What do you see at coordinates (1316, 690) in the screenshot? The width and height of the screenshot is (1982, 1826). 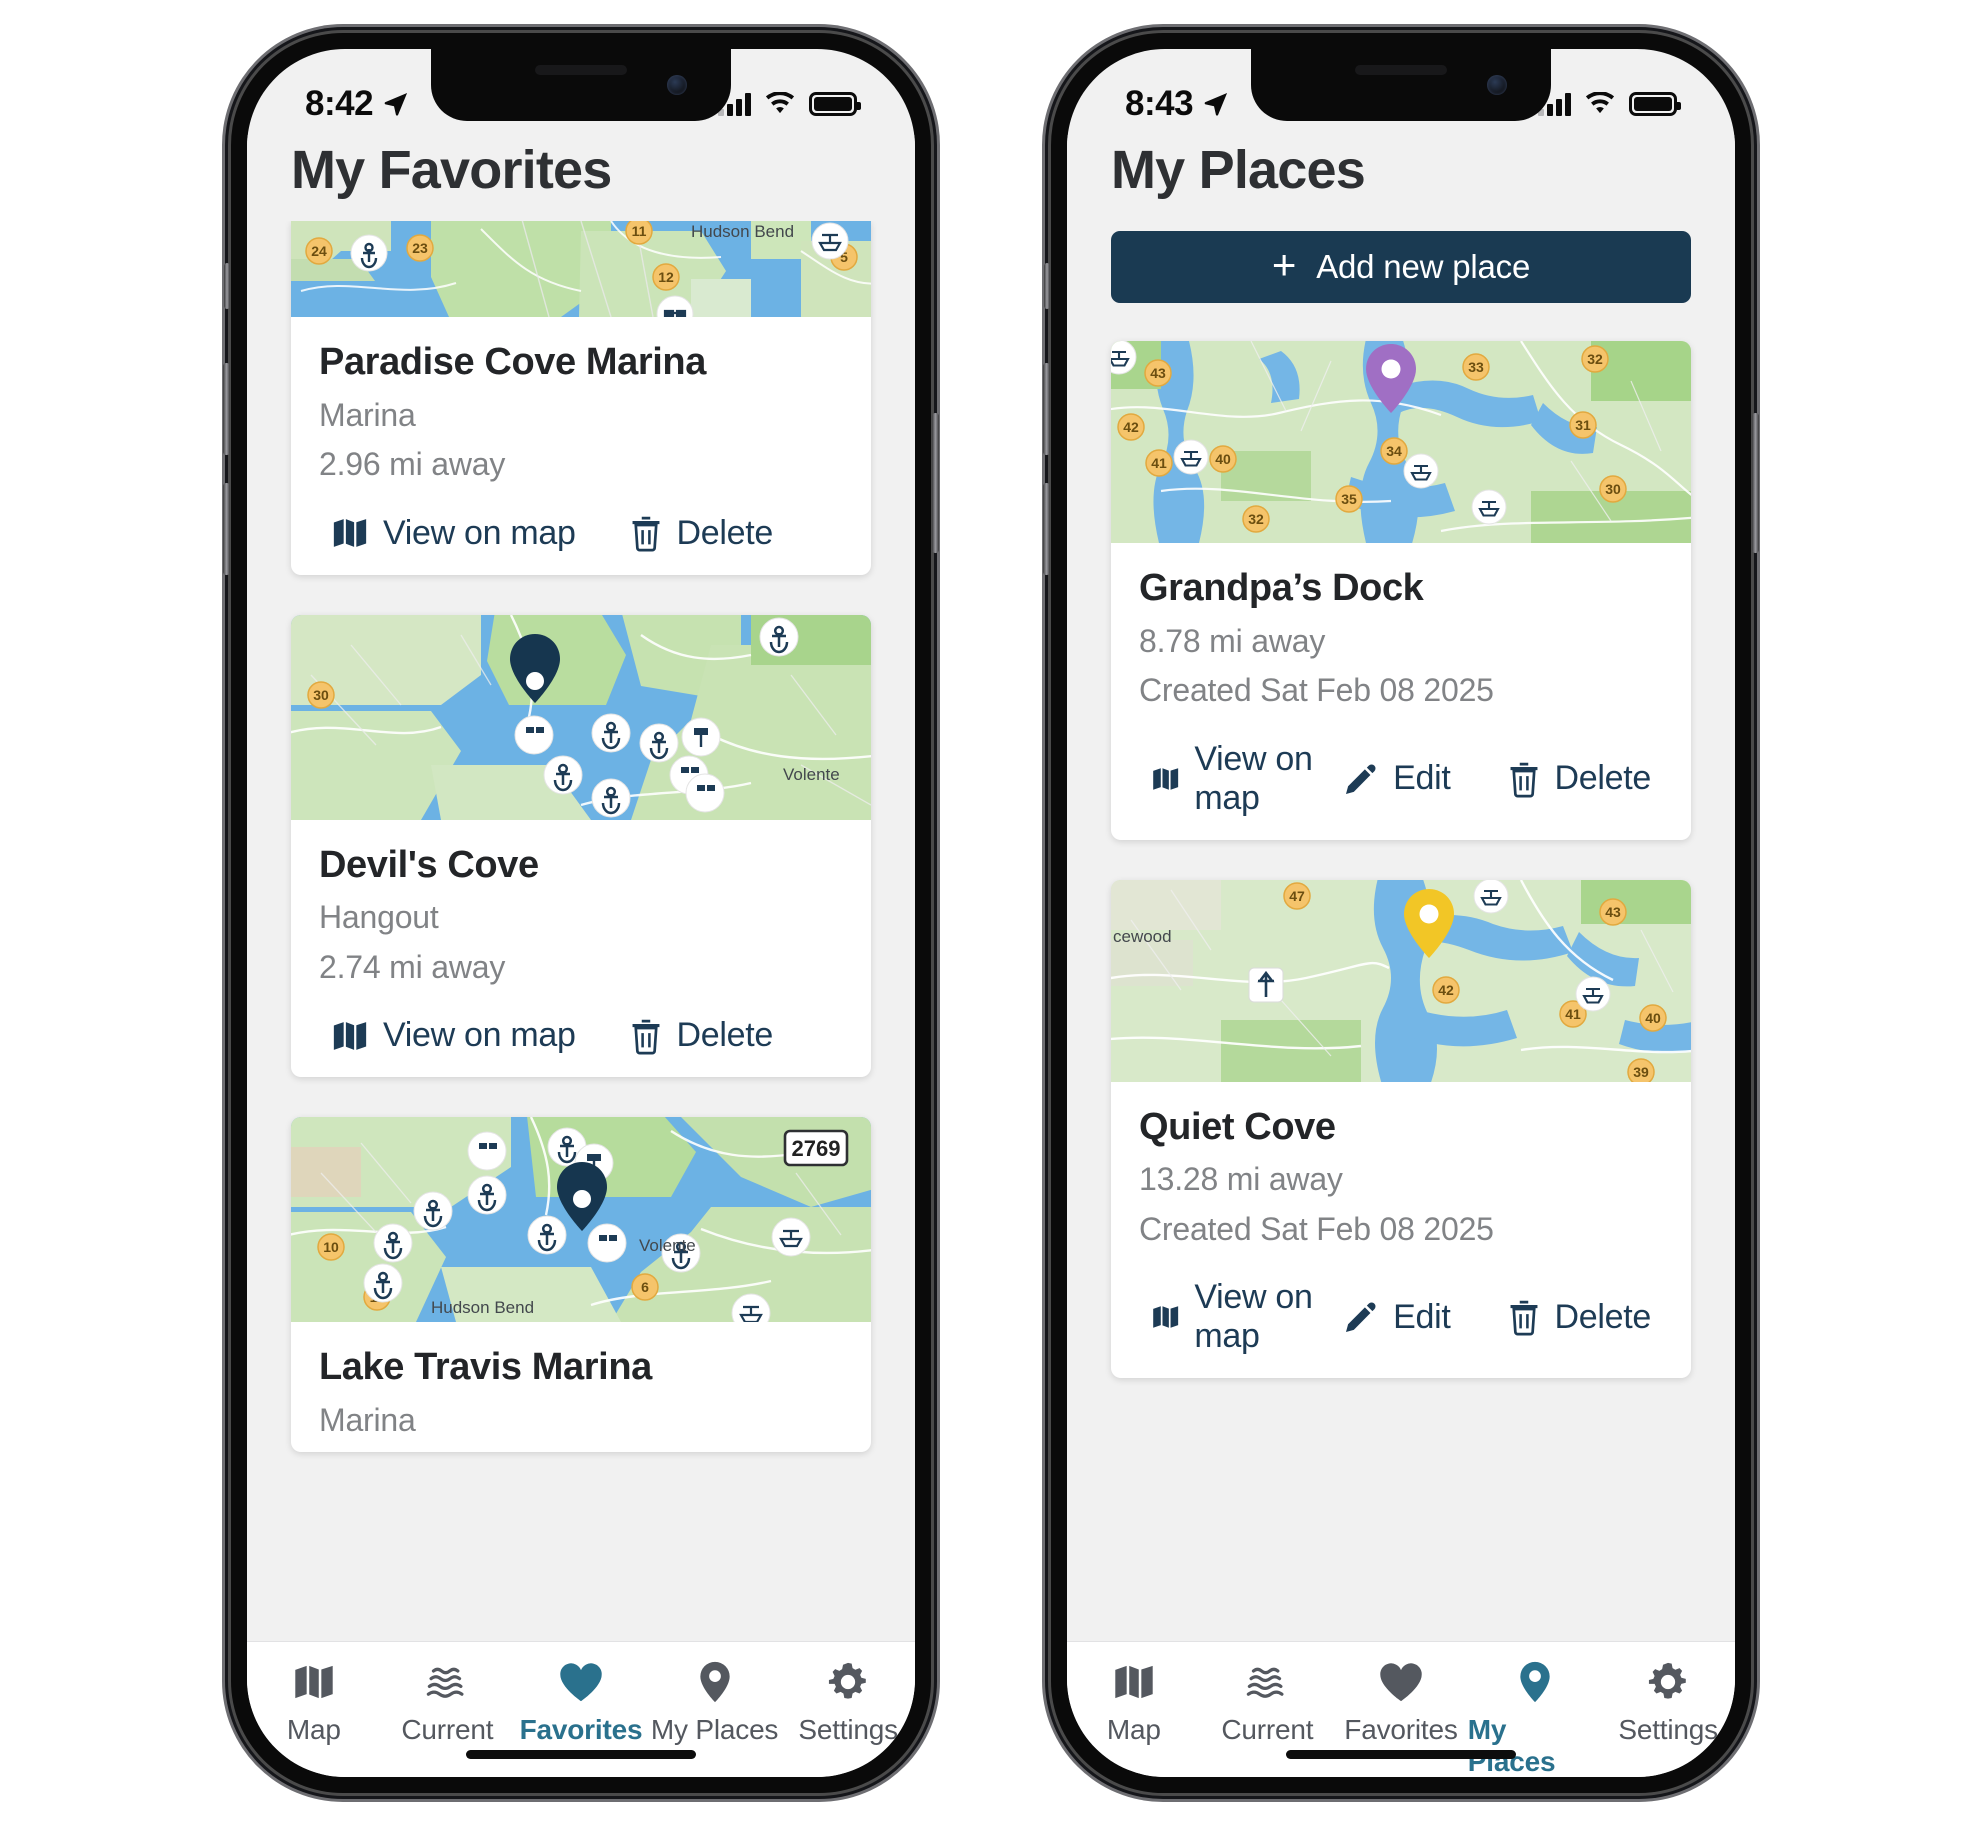 I see `card-created-date: Created Sat Feb 08 2025` at bounding box center [1316, 690].